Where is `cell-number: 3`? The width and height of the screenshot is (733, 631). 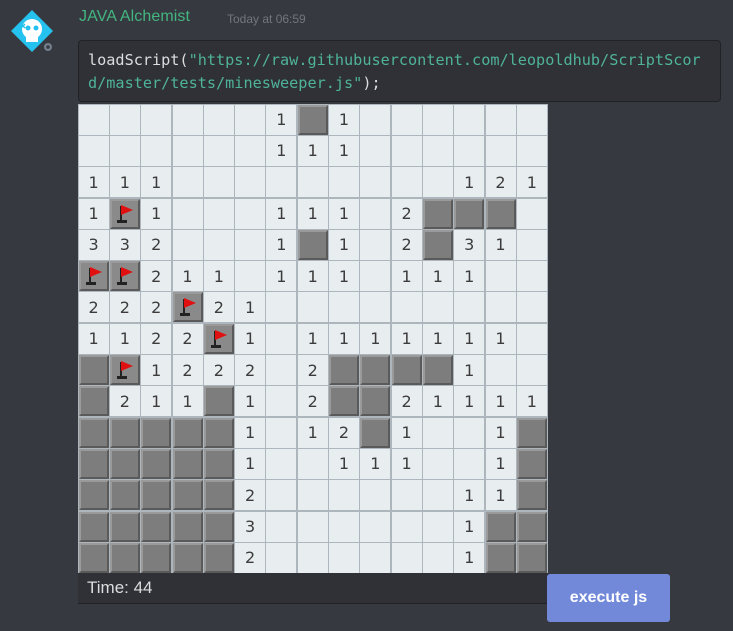
cell-number: 3 is located at coordinates (93, 244).